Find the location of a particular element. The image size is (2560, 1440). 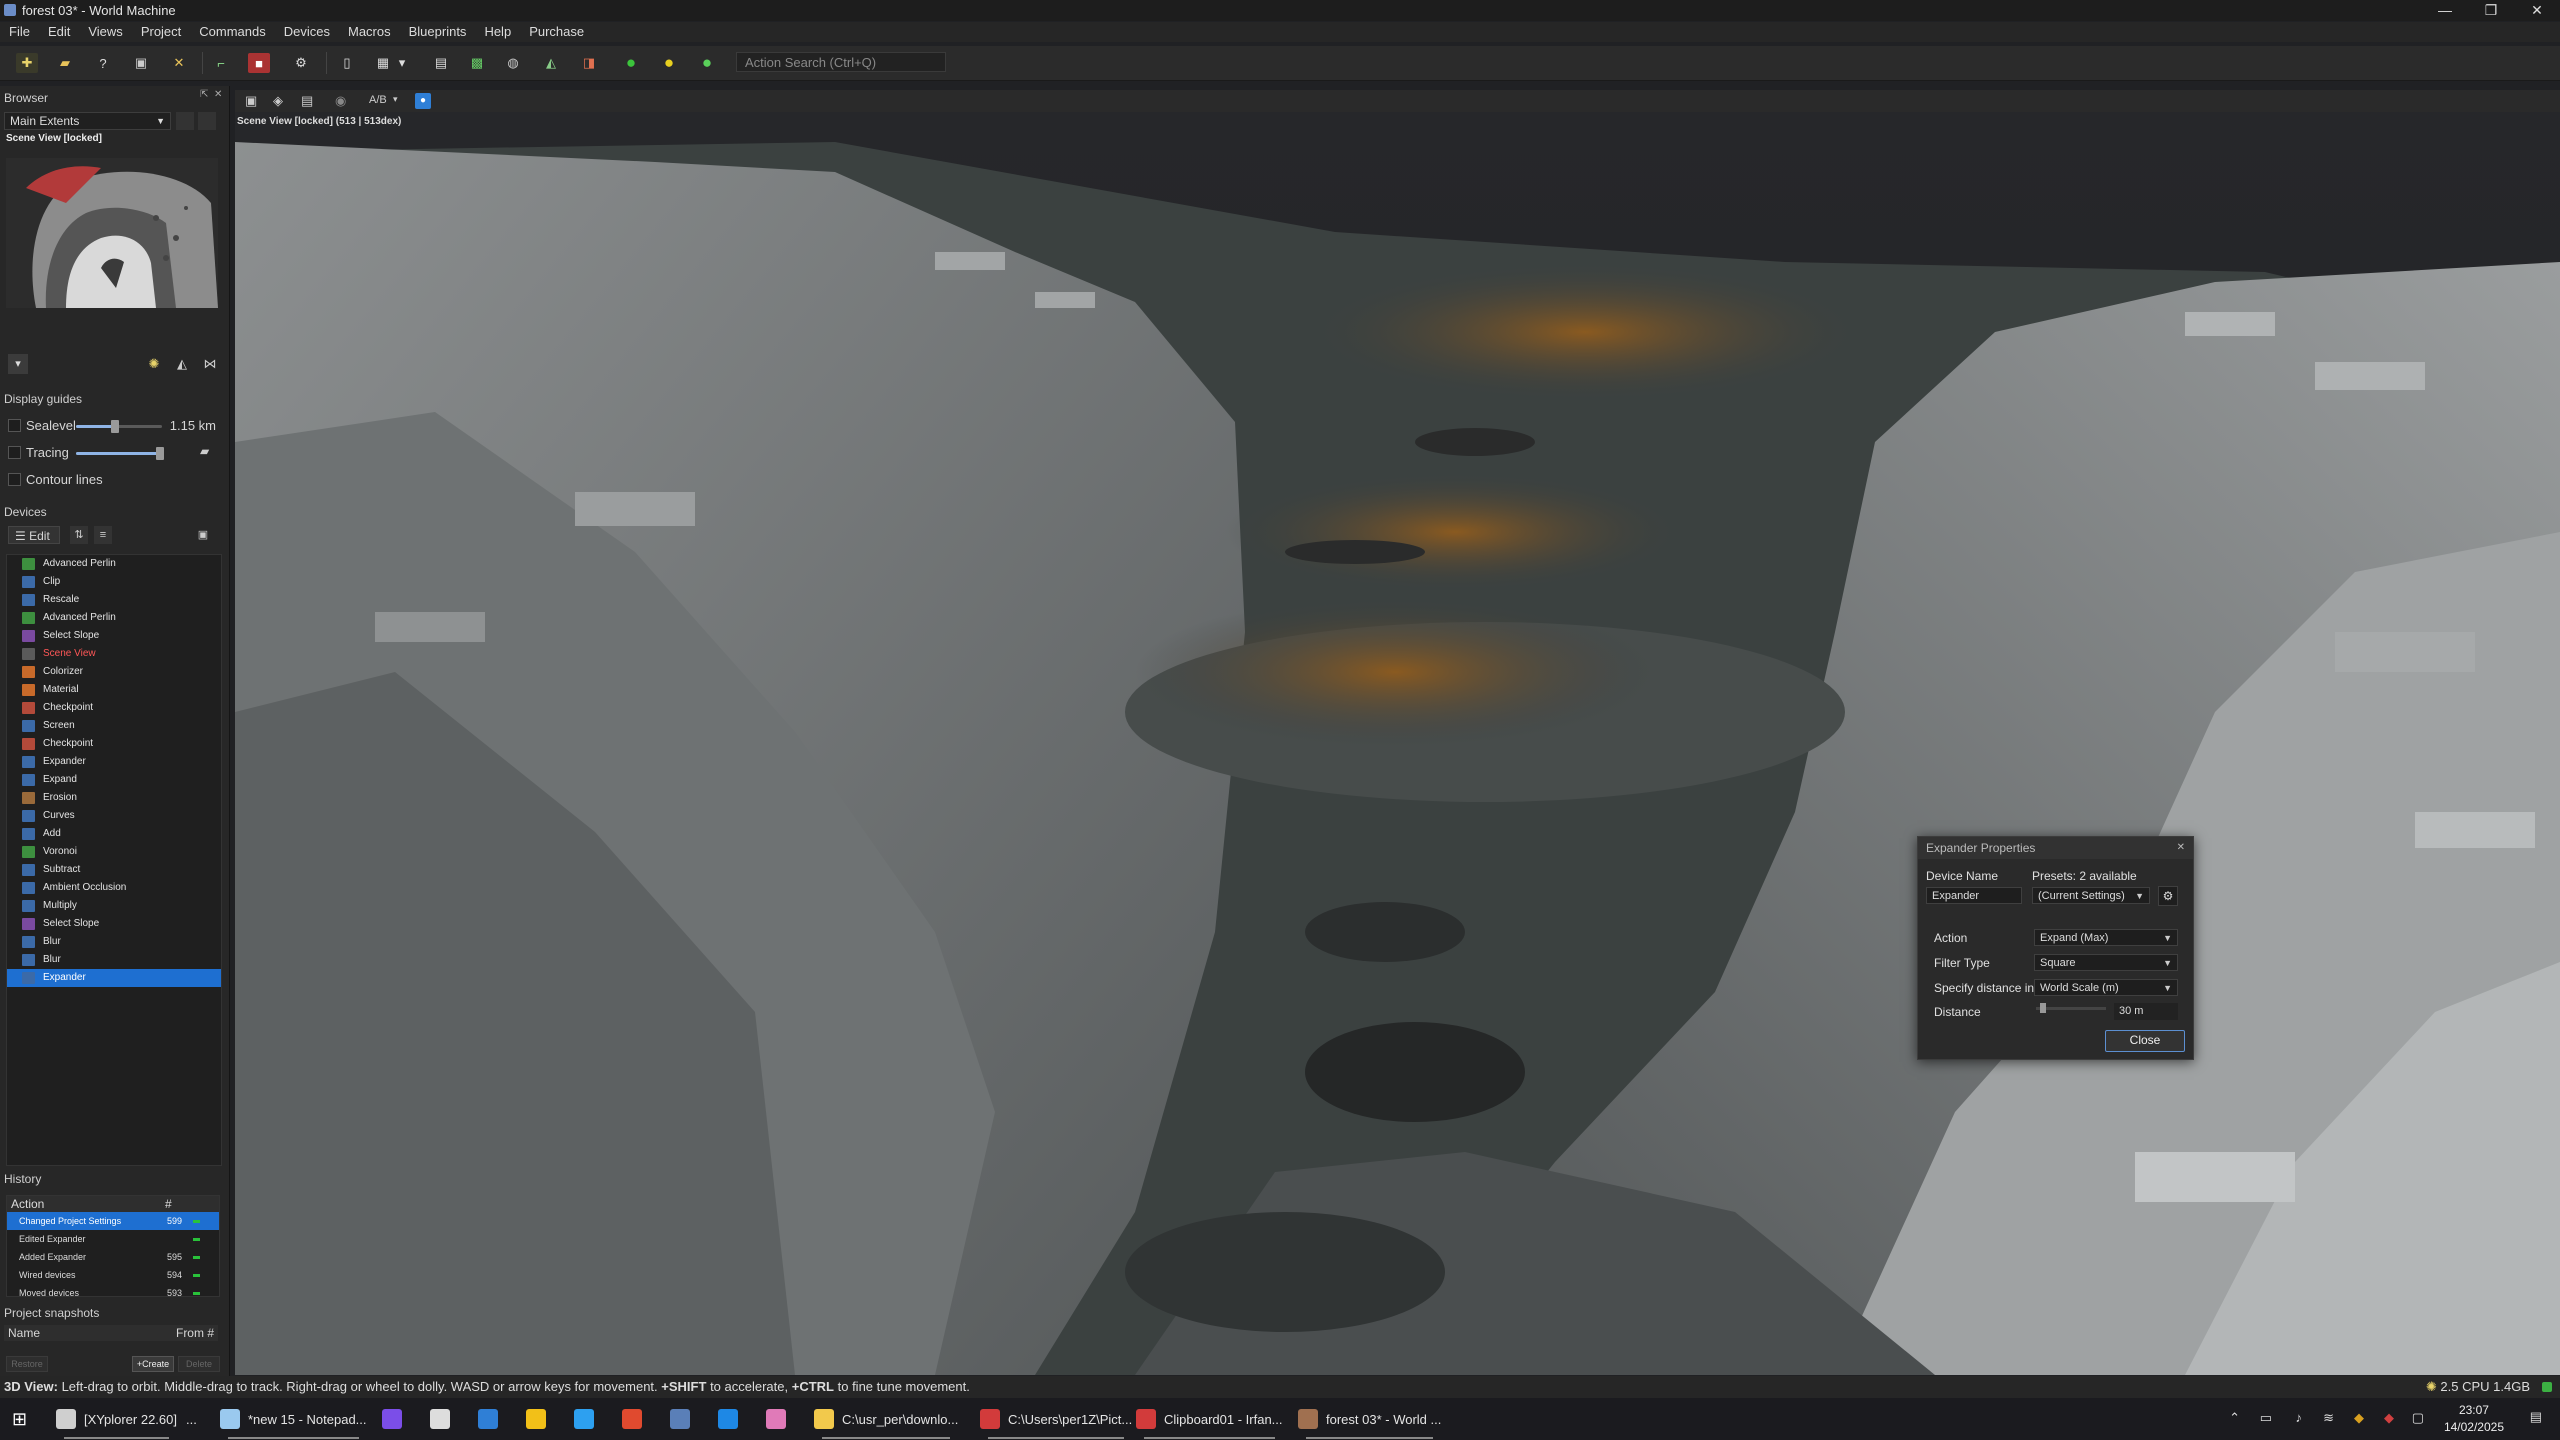

notifications-icon: ▤ is located at coordinates (2536, 1417).